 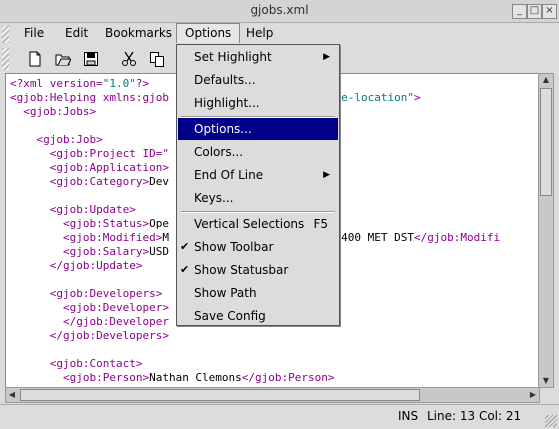 I want to click on horizontal-scroll-thumb, so click(x=220, y=395).